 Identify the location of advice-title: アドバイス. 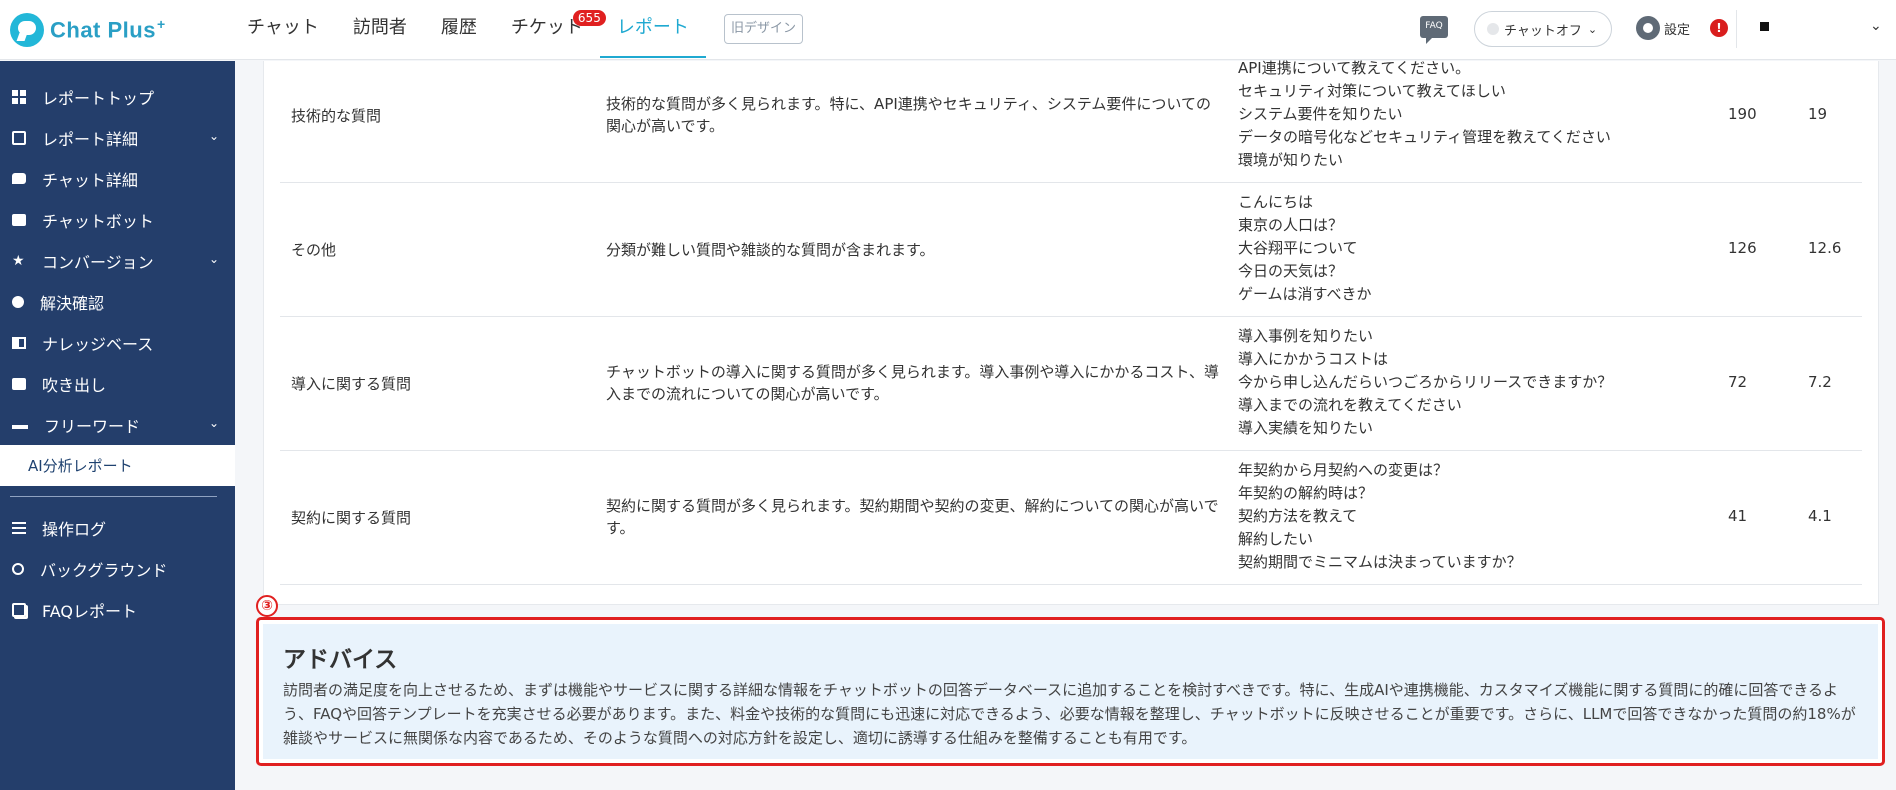
(340, 660).